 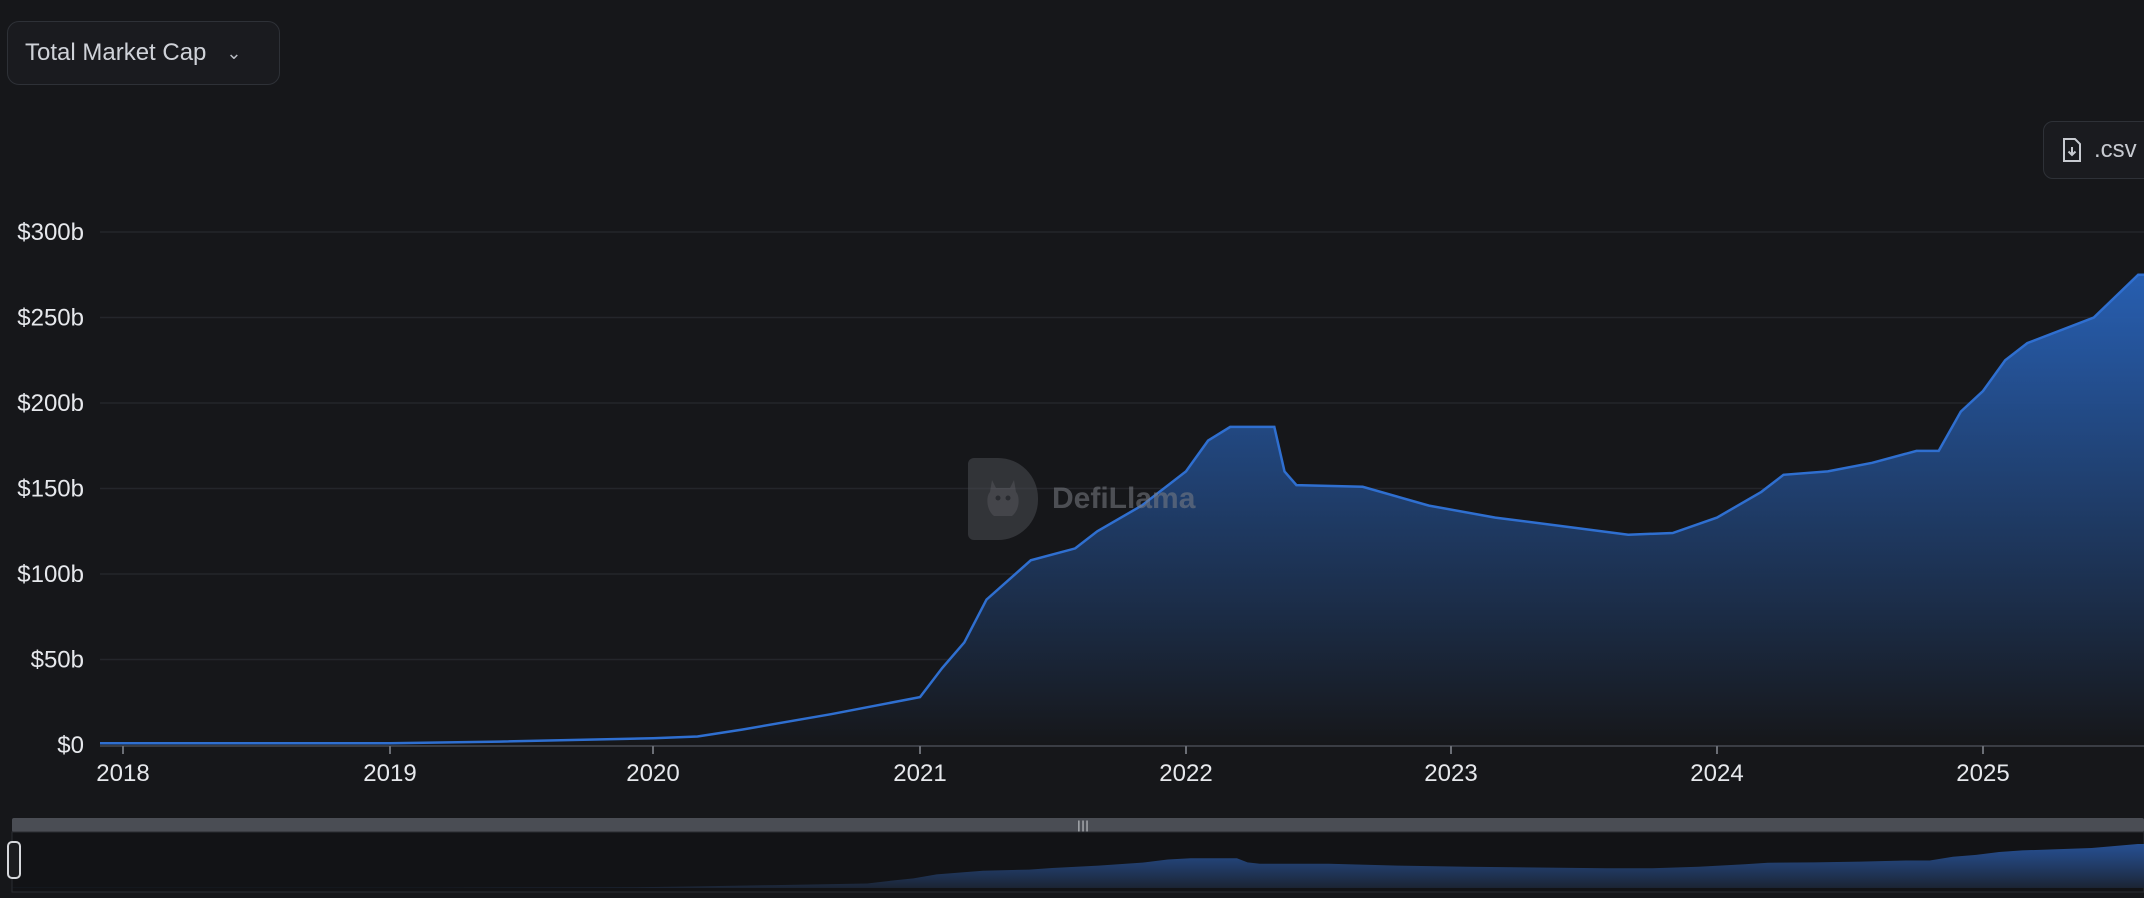 What do you see at coordinates (1083, 826) in the screenshot?
I see `slider-grip-icon: |||` at bounding box center [1083, 826].